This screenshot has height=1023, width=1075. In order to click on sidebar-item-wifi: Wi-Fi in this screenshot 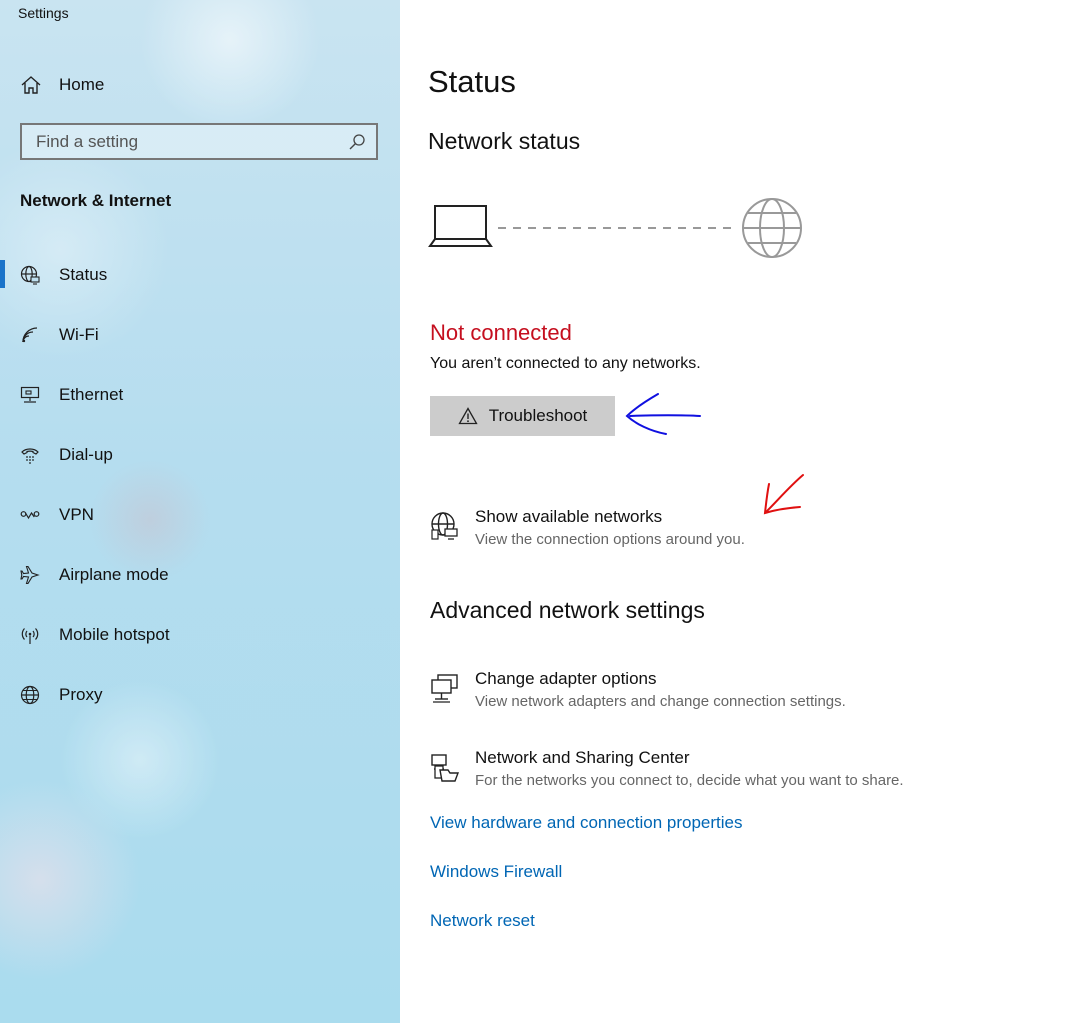, I will do `click(200, 335)`.